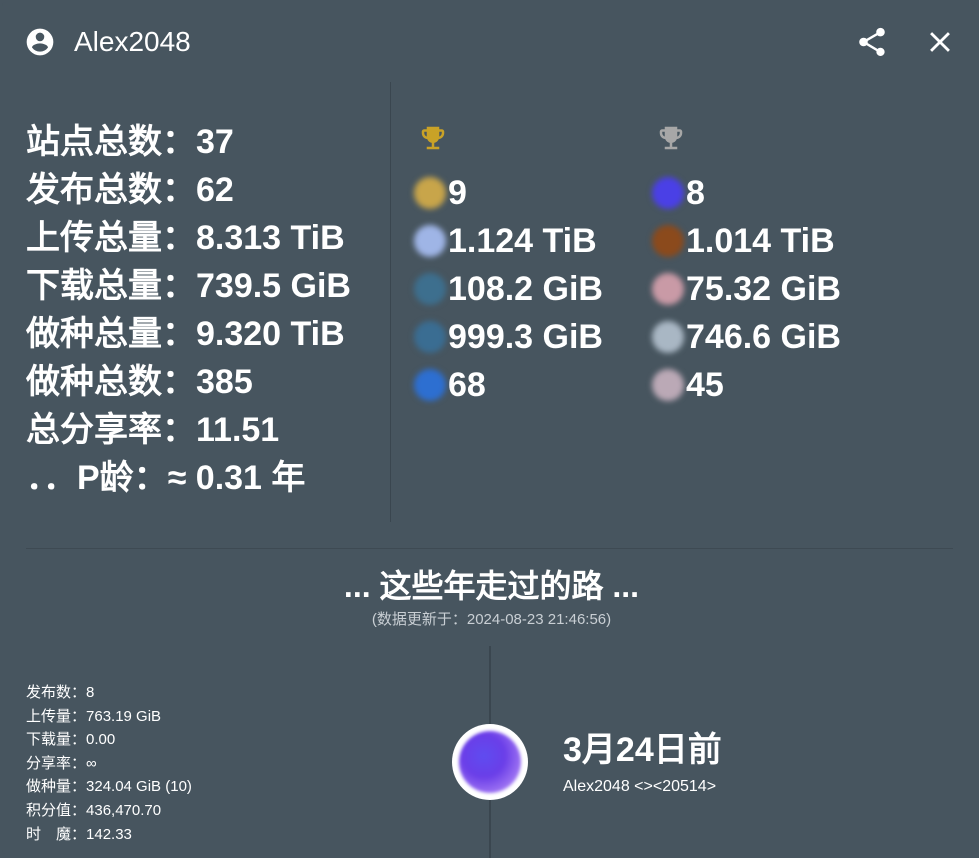 The image size is (979, 858). What do you see at coordinates (111, 334) in the screenshot?
I see `stat-label: 做种总量：` at bounding box center [111, 334].